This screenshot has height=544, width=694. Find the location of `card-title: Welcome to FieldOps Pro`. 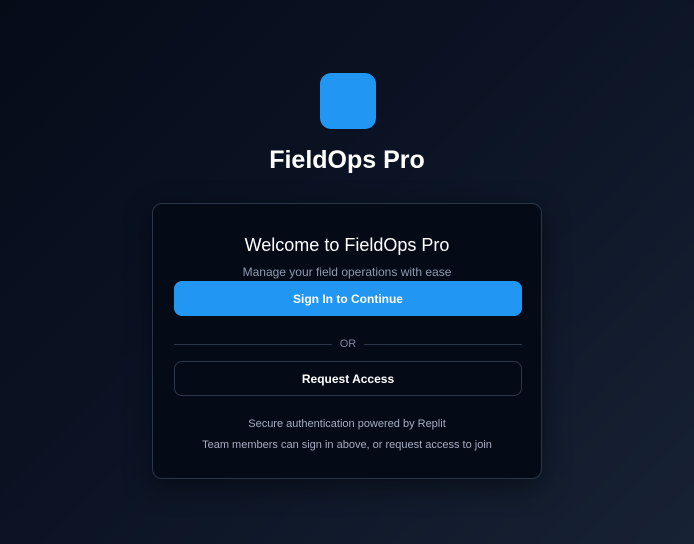

card-title: Welcome to FieldOps Pro is located at coordinates (347, 245).